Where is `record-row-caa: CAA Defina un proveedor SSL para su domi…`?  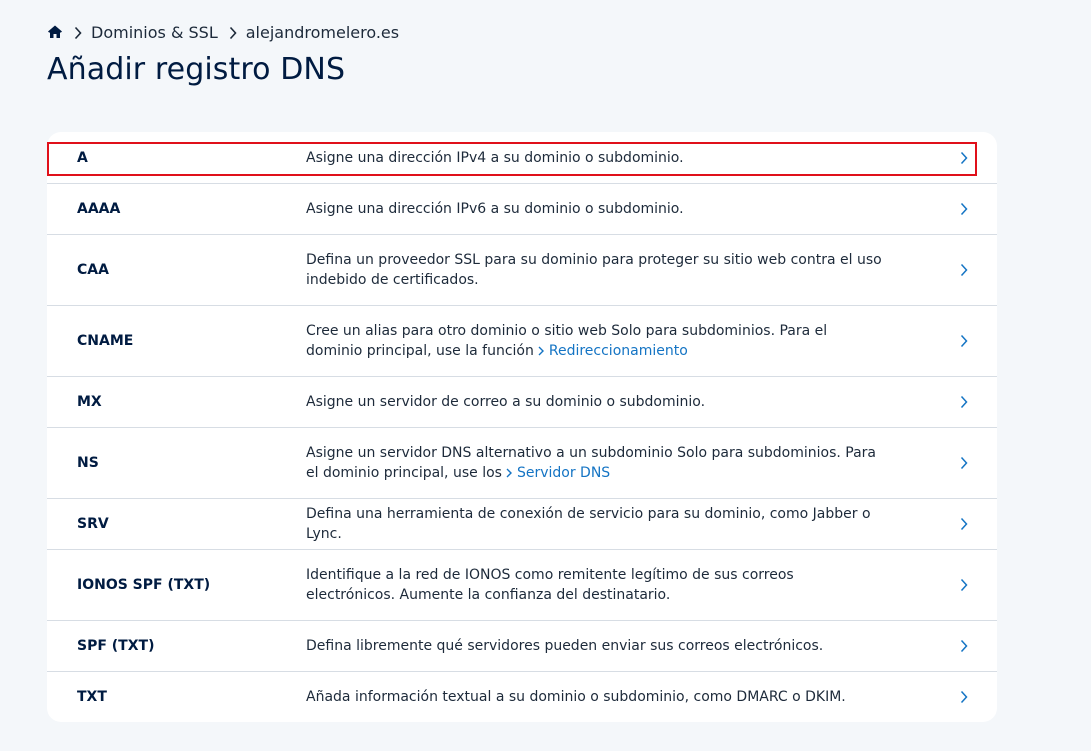 record-row-caa: CAA Defina un proveedor SSL para su domi… is located at coordinates (522, 269).